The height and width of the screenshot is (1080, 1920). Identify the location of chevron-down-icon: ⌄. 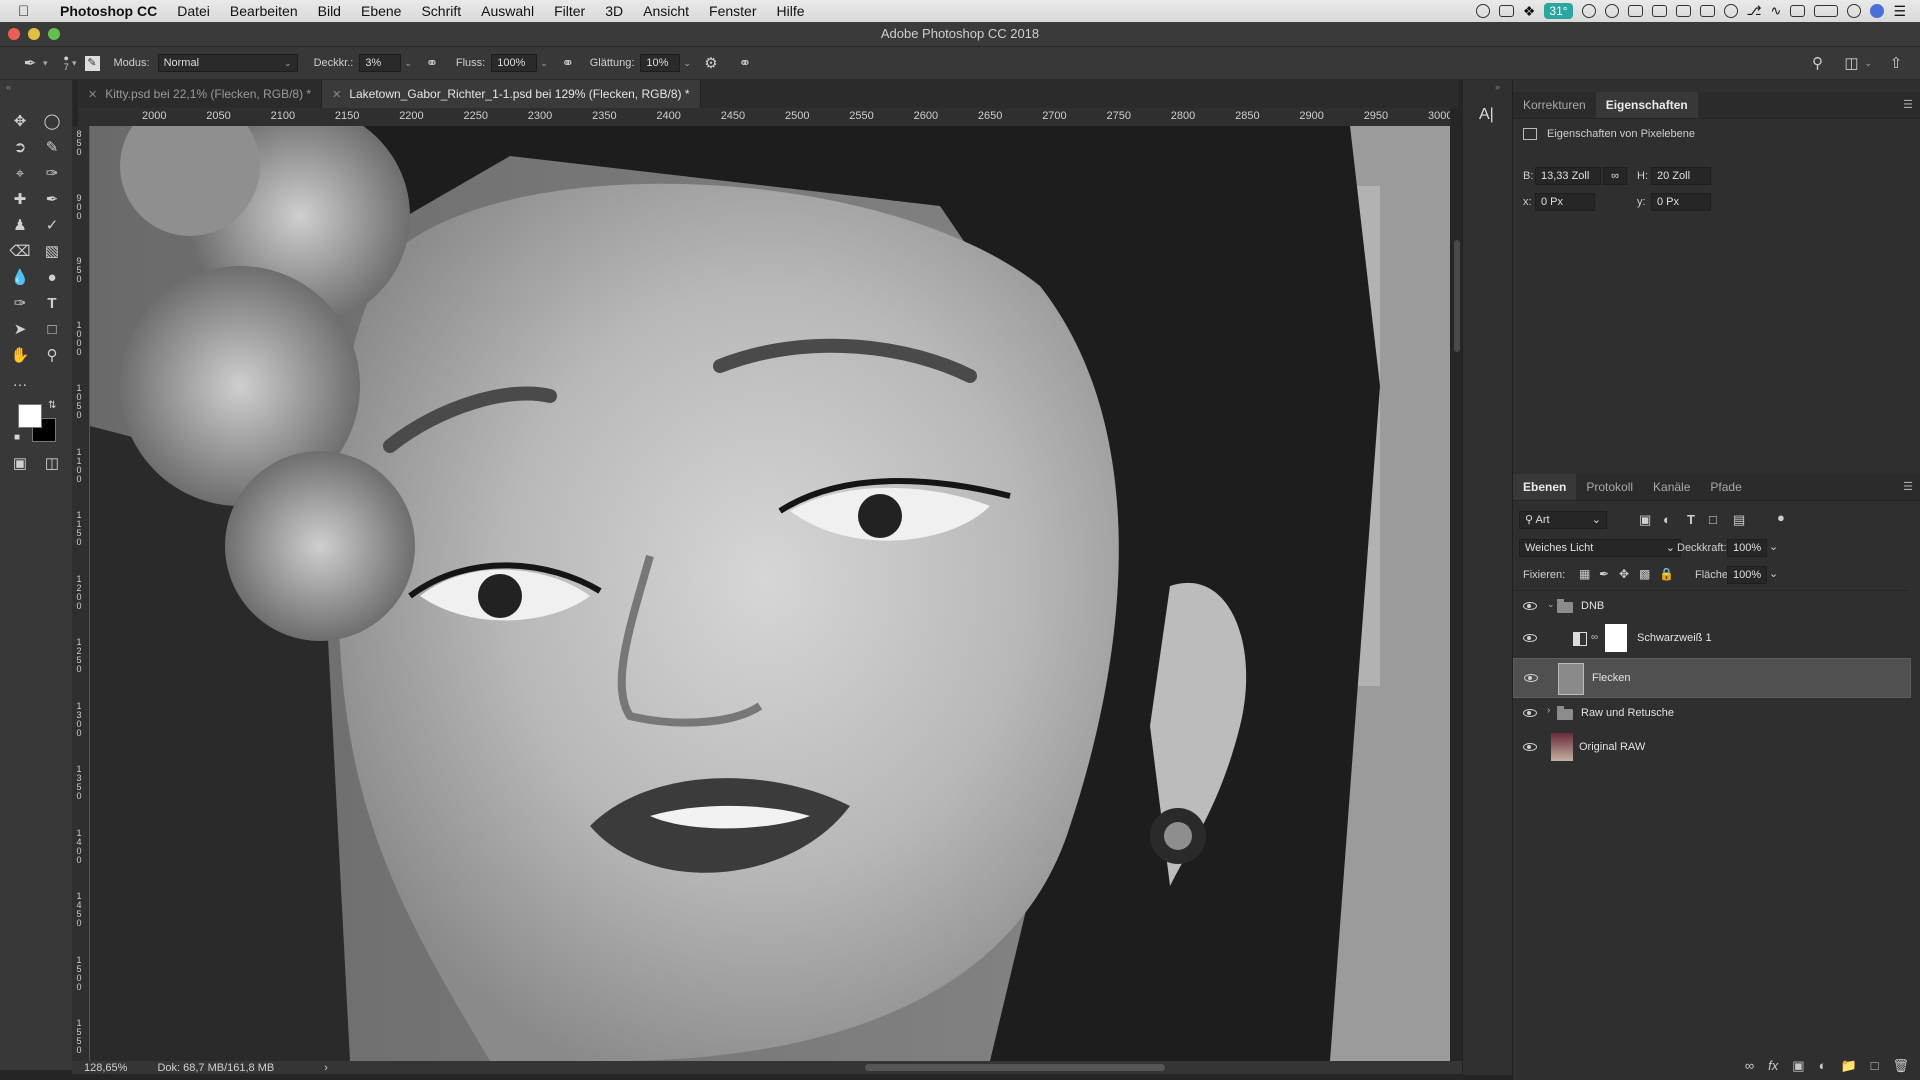
(1551, 604).